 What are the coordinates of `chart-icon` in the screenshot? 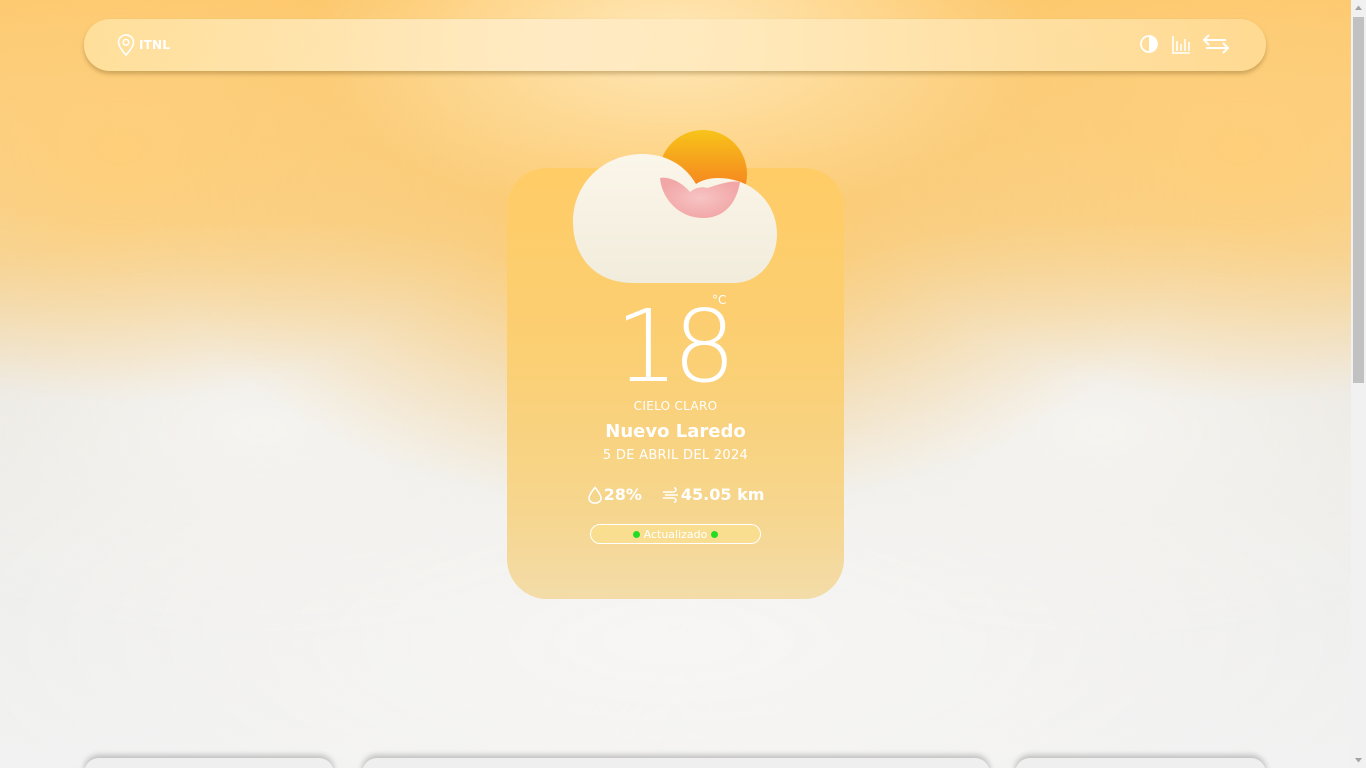 It's located at (1181, 44).